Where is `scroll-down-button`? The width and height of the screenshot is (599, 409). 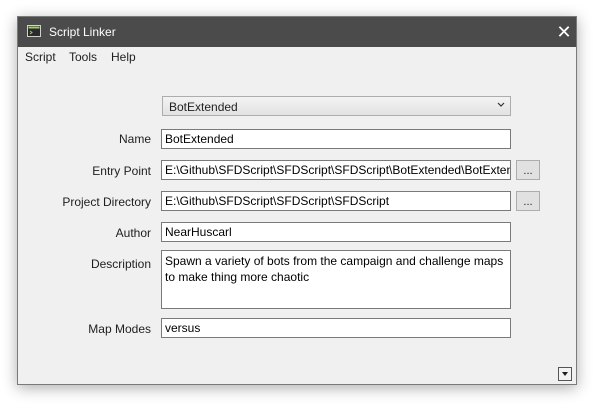 scroll-down-button is located at coordinates (565, 374).